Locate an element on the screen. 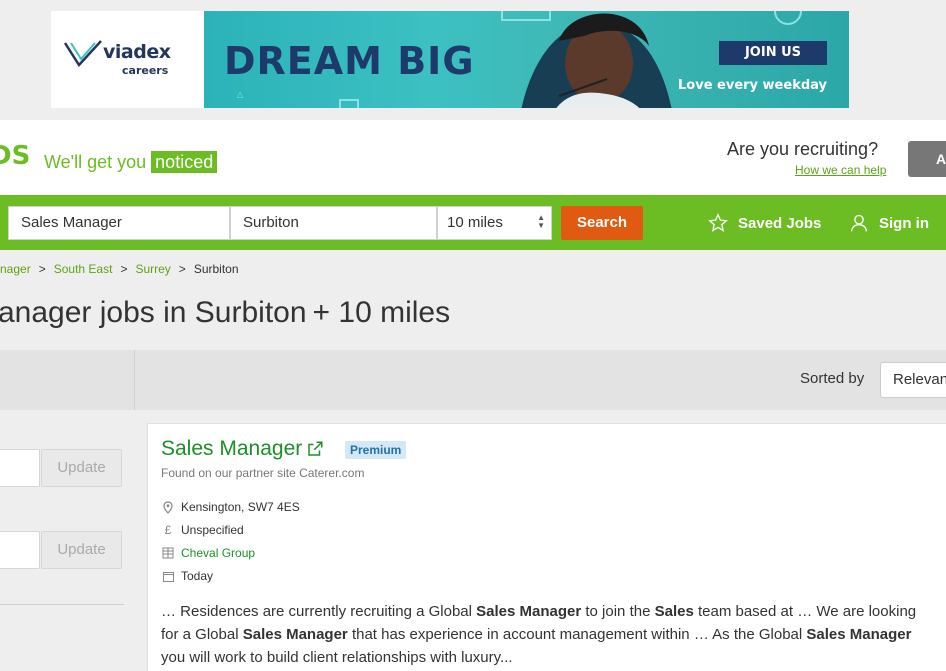  site-logo: DS is located at coordinates (15, 156).